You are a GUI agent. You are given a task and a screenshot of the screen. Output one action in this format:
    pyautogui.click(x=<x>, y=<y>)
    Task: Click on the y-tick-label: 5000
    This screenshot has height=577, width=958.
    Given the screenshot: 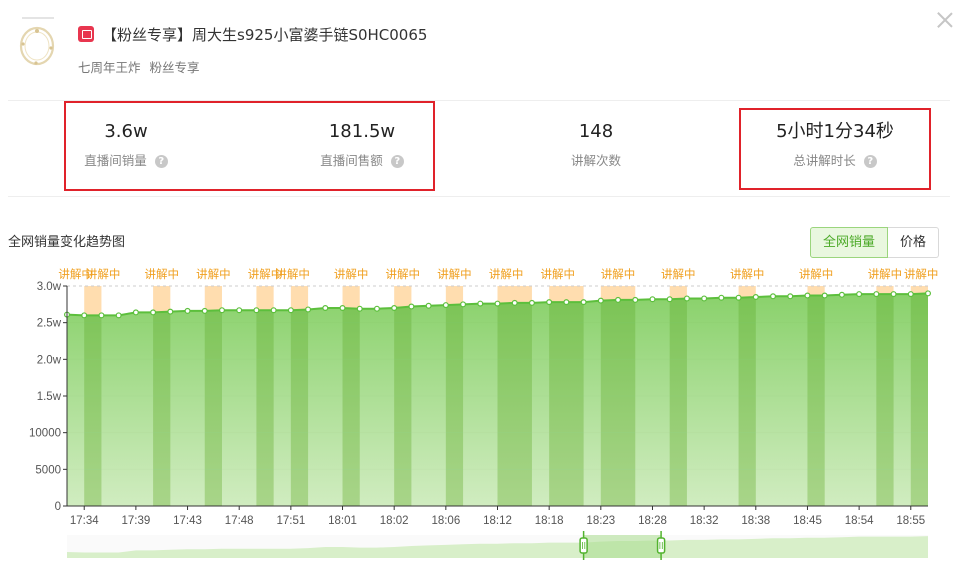 What is the action you would take?
    pyautogui.click(x=48, y=470)
    